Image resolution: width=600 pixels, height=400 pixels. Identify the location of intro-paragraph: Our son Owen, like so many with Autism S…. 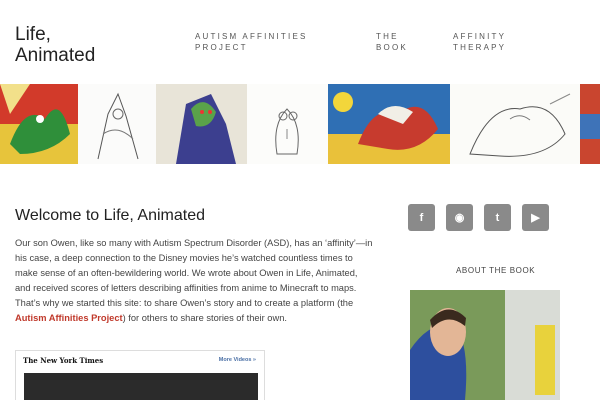
(194, 281).